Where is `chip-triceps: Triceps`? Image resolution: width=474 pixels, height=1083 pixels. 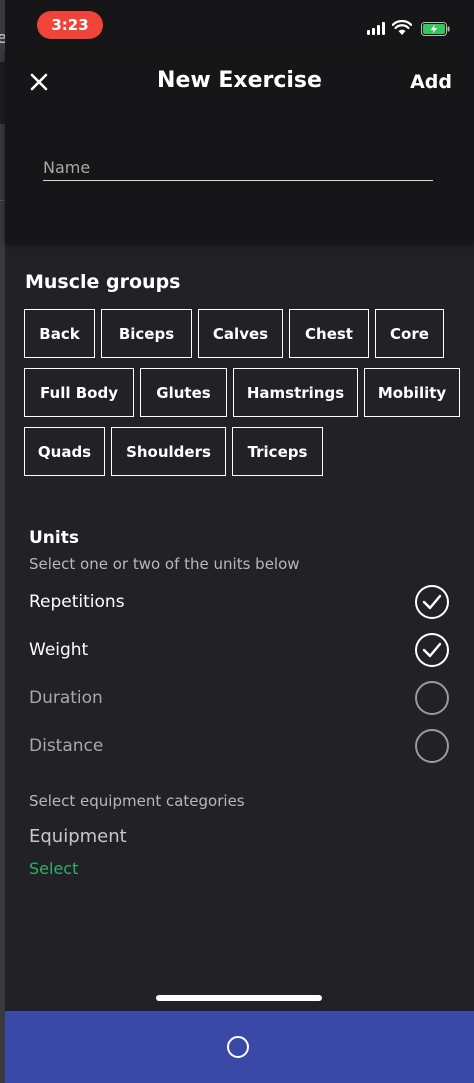 chip-triceps: Triceps is located at coordinates (277, 451).